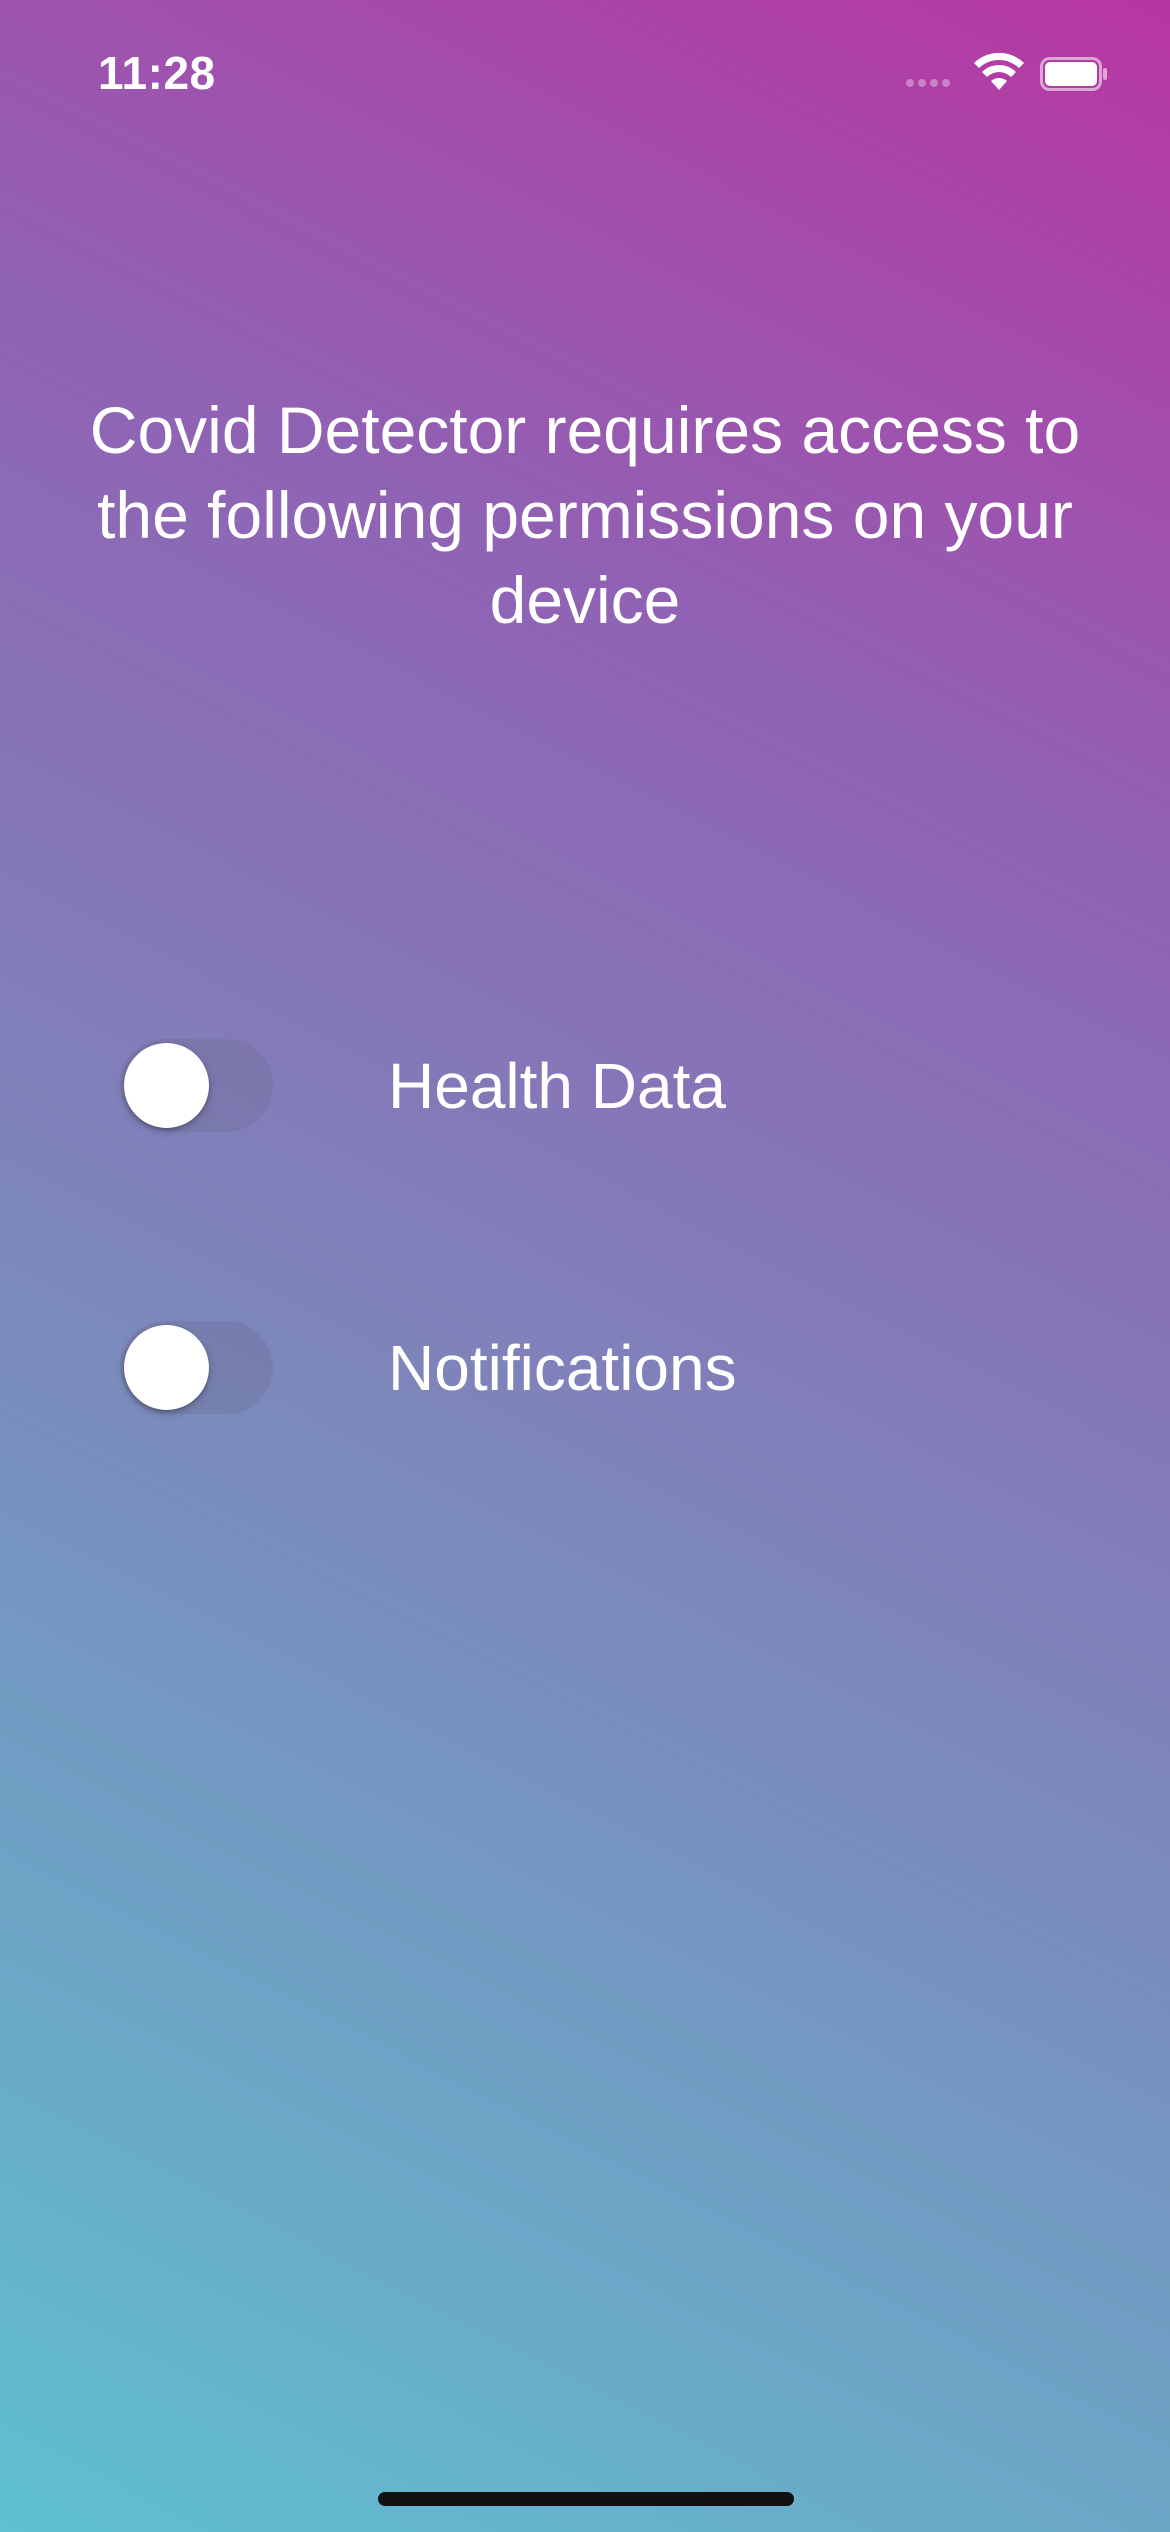 This screenshot has width=1170, height=2532. Describe the element at coordinates (557, 1086) in the screenshot. I see `health-data-label: Health Data` at that location.